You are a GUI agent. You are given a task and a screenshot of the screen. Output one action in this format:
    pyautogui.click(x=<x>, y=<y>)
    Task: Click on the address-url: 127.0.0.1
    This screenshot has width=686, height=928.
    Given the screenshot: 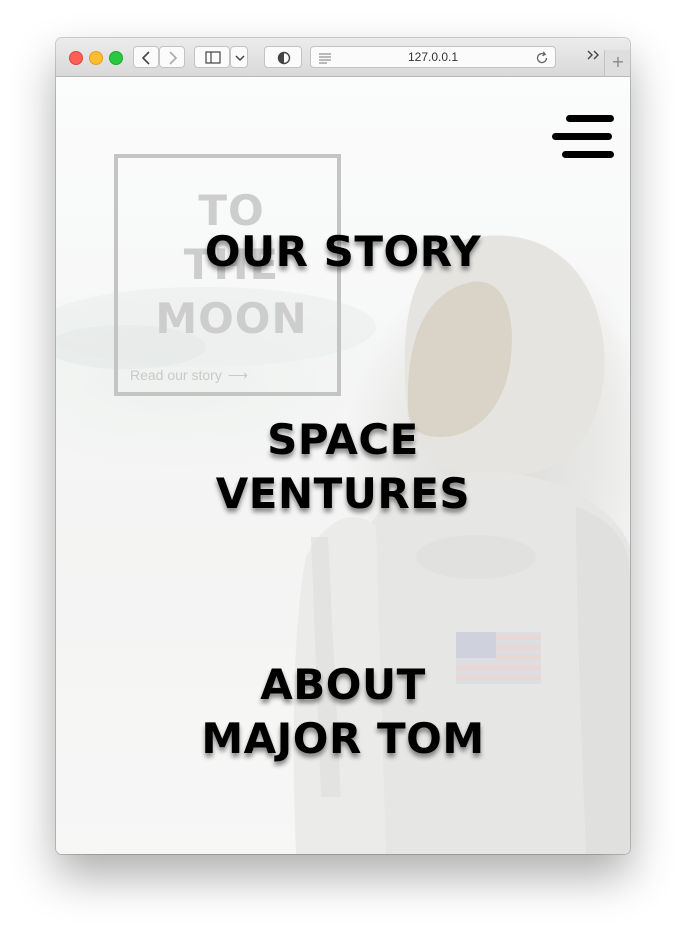 What is the action you would take?
    pyautogui.click(x=433, y=57)
    